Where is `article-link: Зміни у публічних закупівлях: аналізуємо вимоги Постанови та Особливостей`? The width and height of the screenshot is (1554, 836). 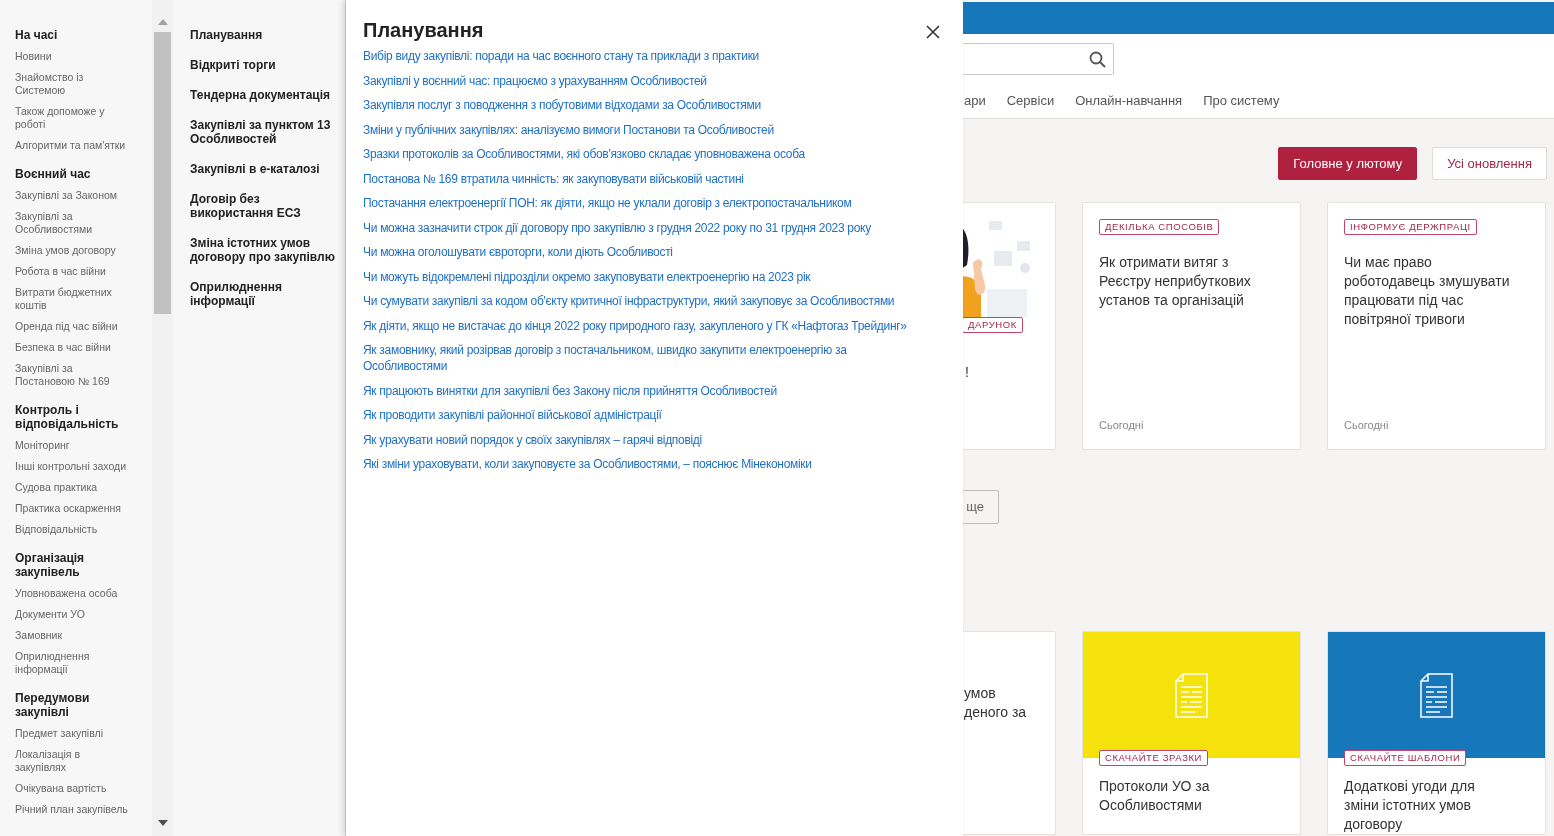
article-link: Зміни у публічних закупівлях: аналізуємо вимоги Постанови та Особливостей is located at coordinates (568, 129).